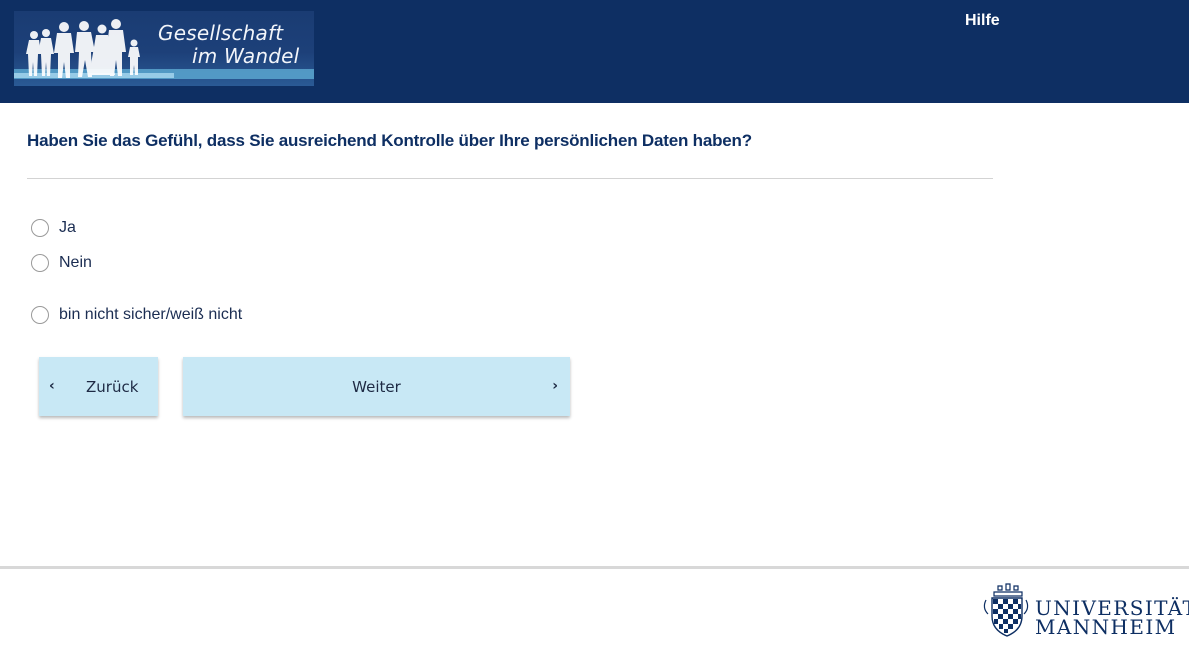 This screenshot has height=649, width=1189. I want to click on answer-option-unsure: bin nicht sicher/weiß nicht, so click(136, 315).